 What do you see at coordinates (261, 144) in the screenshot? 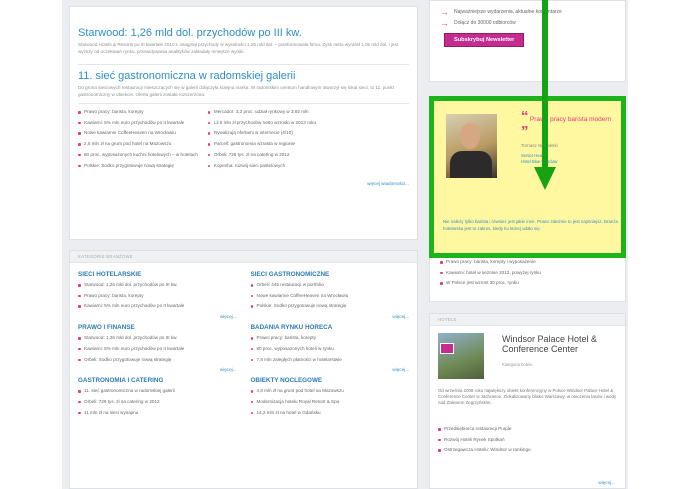
I see `news-link-item: Parcell: gastronomia wzrasta w regionie` at bounding box center [261, 144].